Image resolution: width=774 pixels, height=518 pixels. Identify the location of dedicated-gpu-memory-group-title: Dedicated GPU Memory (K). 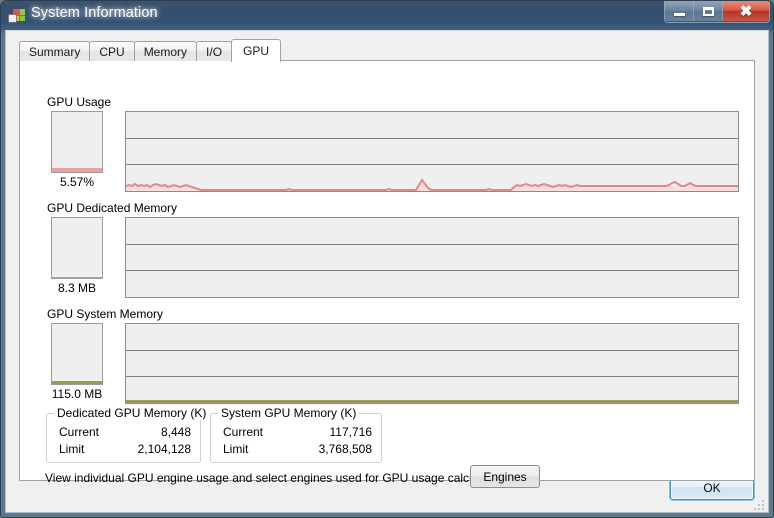
(132, 413).